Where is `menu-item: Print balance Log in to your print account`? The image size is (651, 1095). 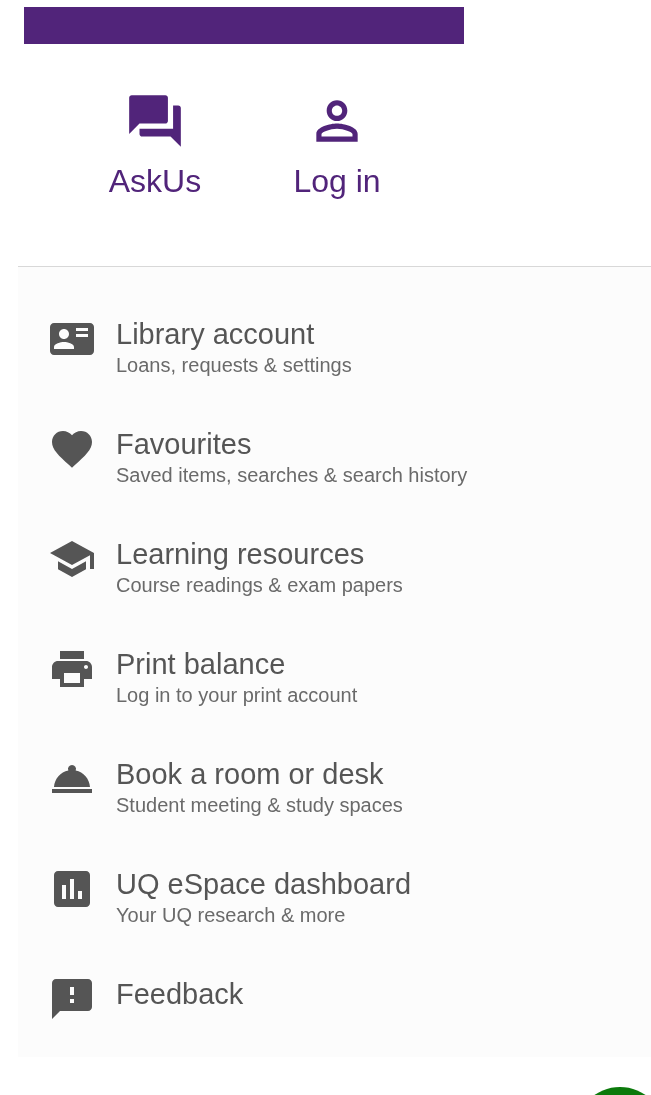
menu-item: Print balance Log in to your print account is located at coordinates (334, 702).